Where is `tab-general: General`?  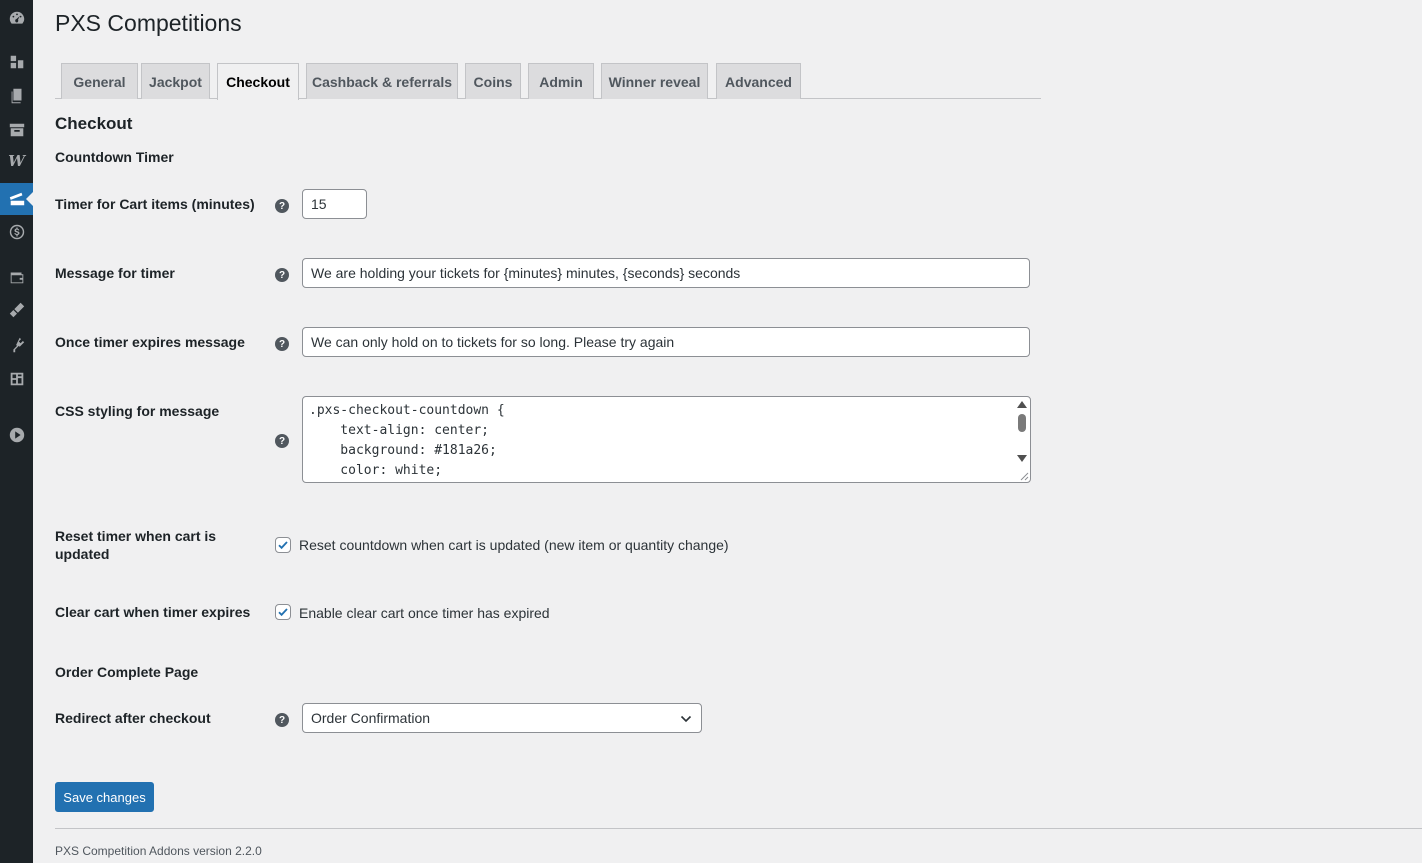 tab-general: General is located at coordinates (99, 81).